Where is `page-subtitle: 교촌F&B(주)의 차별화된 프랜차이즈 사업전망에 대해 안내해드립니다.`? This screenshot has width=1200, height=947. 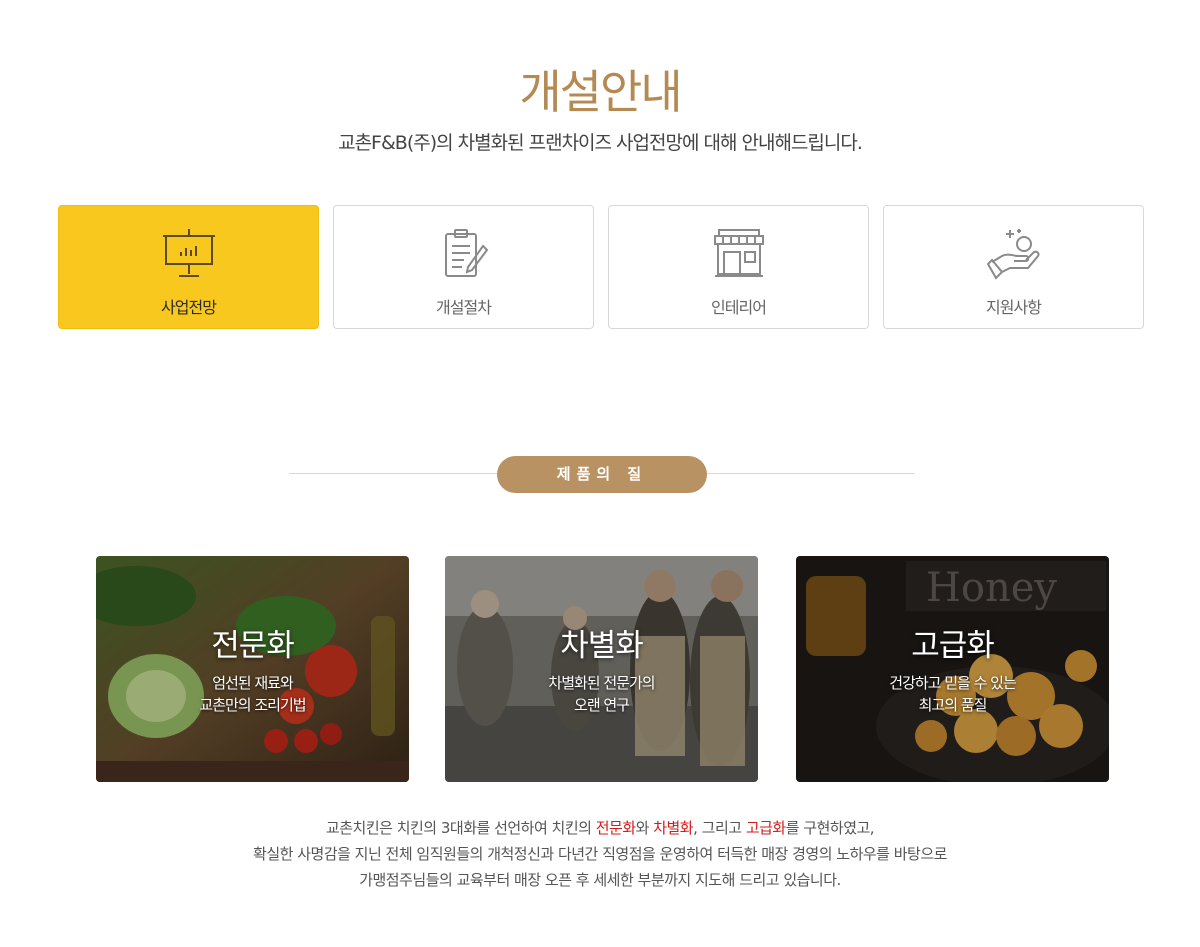 page-subtitle: 교촌F&B(주)의 차별화된 프랜차이즈 사업전망에 대해 안내해드립니다. is located at coordinates (600, 143).